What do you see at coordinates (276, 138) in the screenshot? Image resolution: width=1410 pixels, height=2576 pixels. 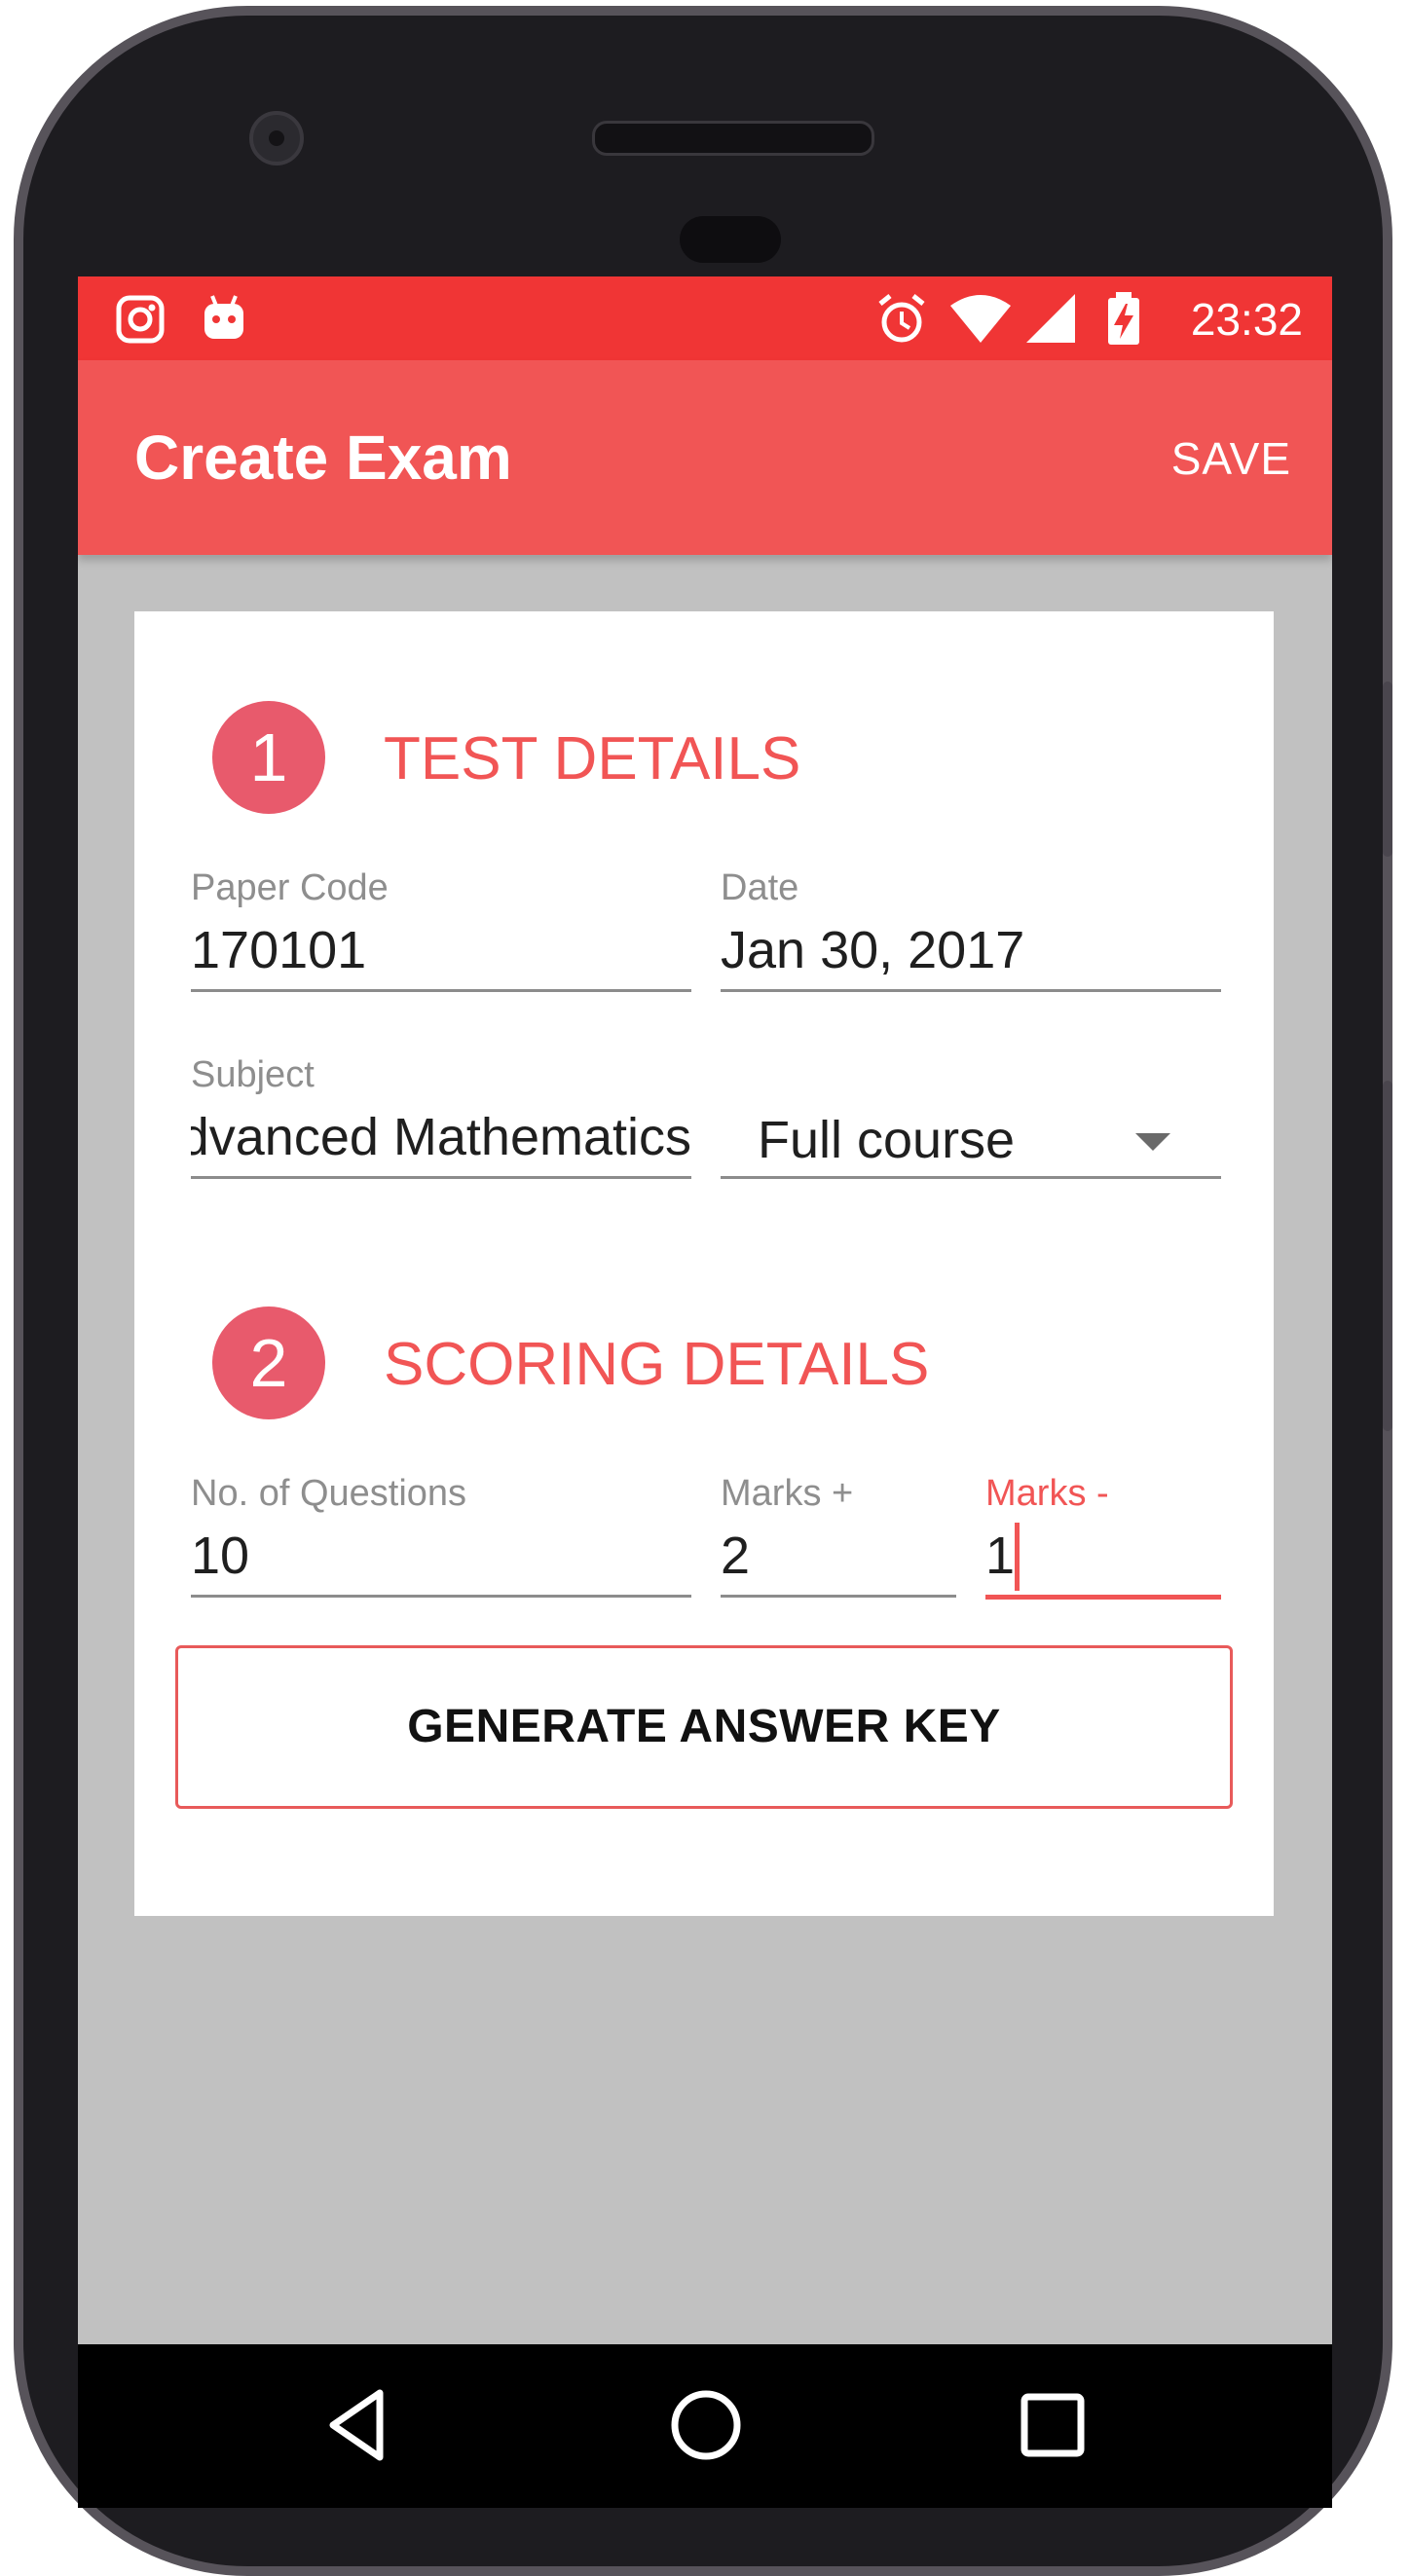 I see `front-camera` at bounding box center [276, 138].